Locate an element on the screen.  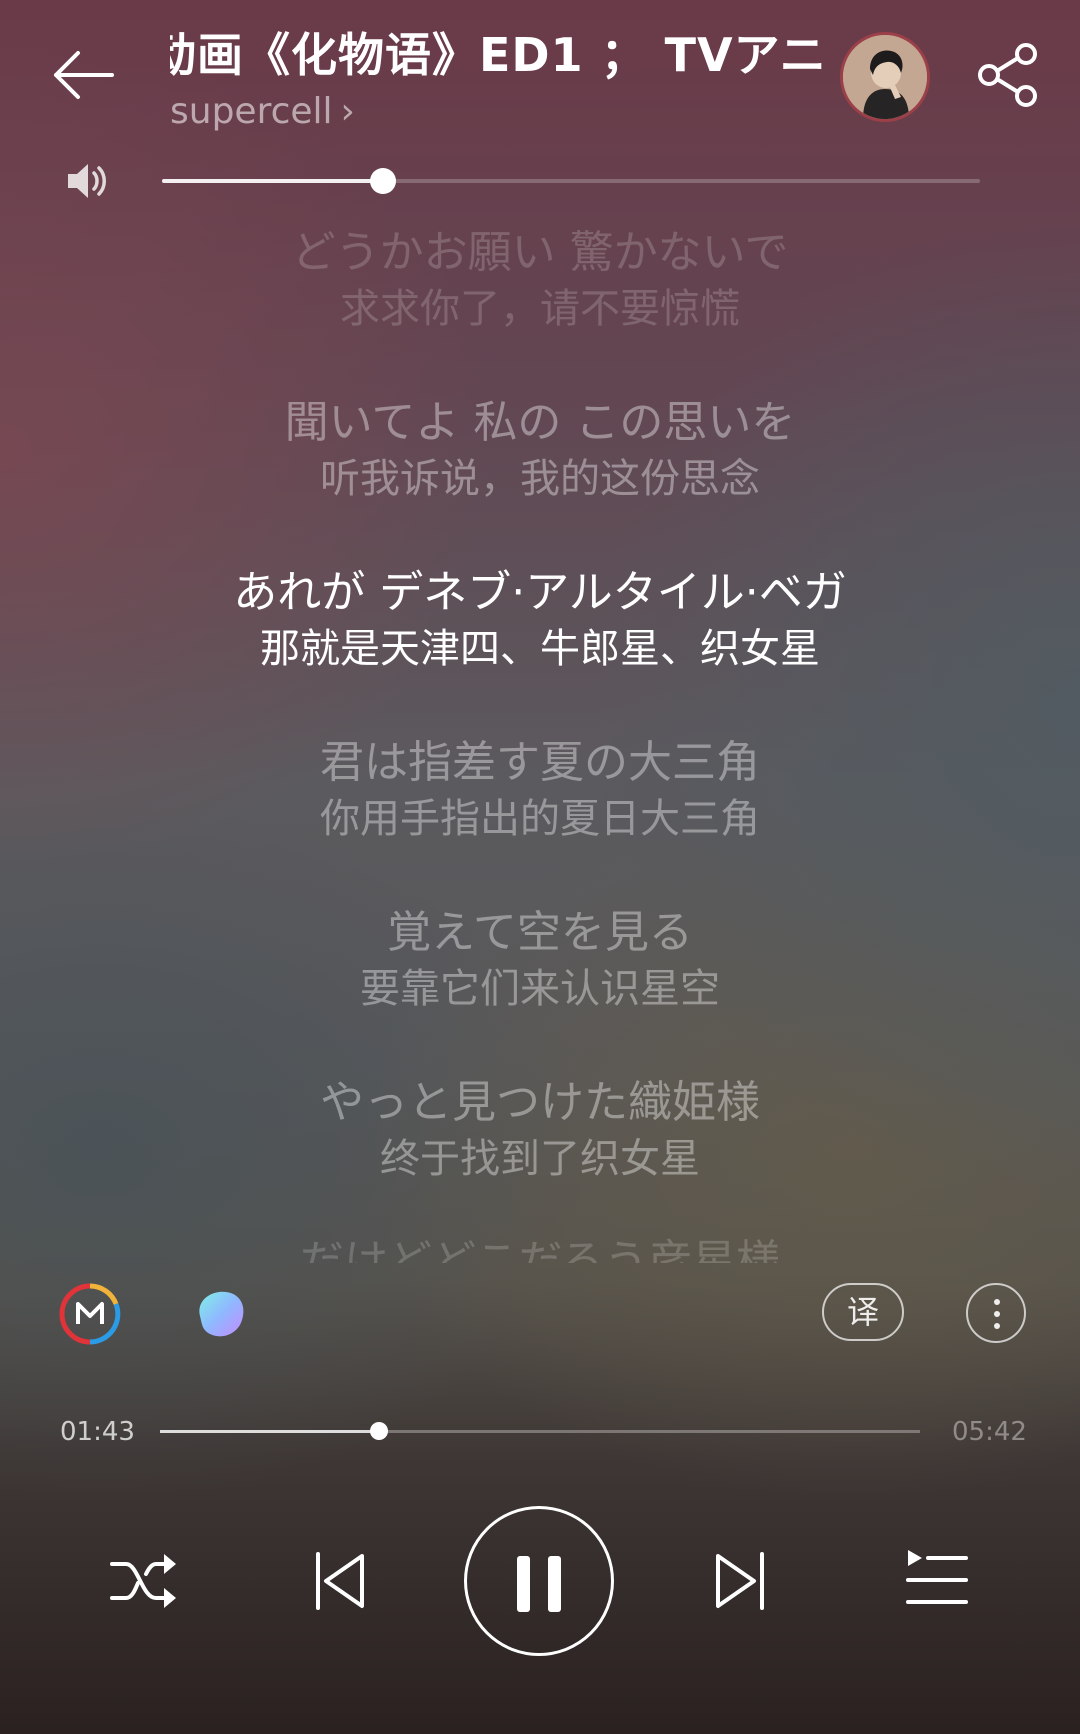
lyric-line: だけどどこだろう彦星様 is located at coordinates (540, 1248).